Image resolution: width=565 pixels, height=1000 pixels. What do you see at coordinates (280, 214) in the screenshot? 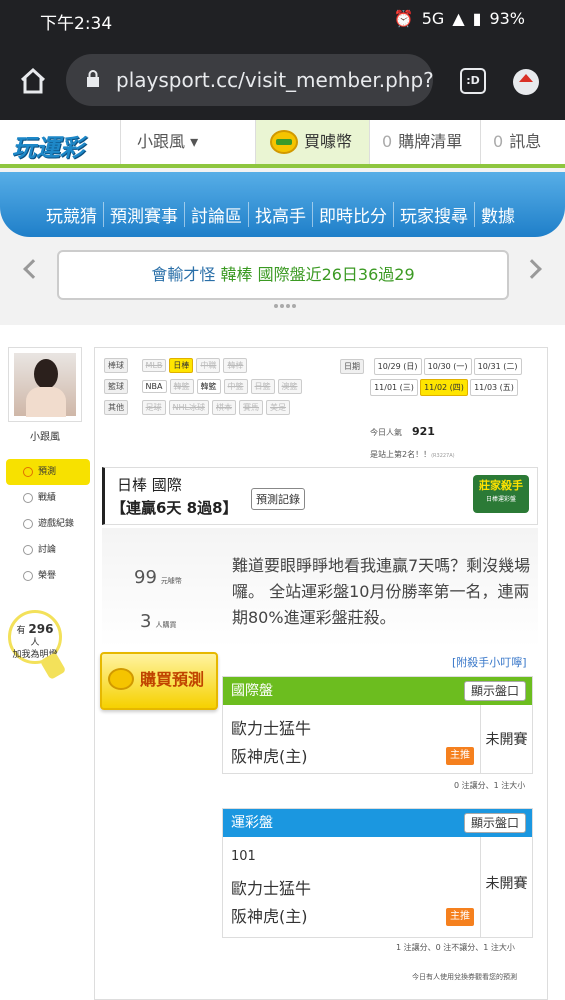
I see `nav-item: 找高手` at bounding box center [280, 214].